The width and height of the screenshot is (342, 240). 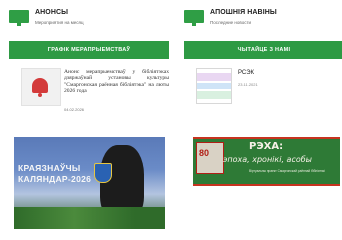 What do you see at coordinates (74, 109) in the screenshot?
I see `announcement-date: 04.02.2026` at bounding box center [74, 109].